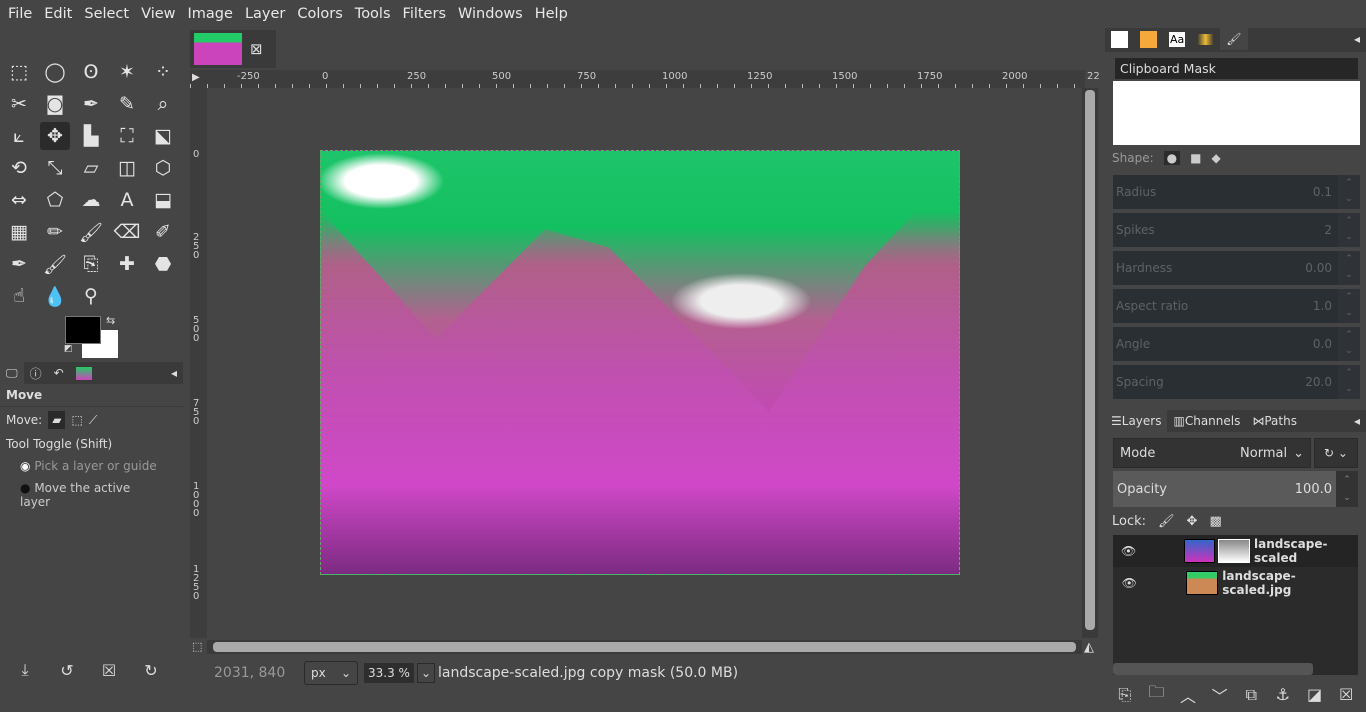 This screenshot has width=1366, height=712. Describe the element at coordinates (127, 72) in the screenshot. I see `fuzzy-select-tool-icon: ✶` at that location.